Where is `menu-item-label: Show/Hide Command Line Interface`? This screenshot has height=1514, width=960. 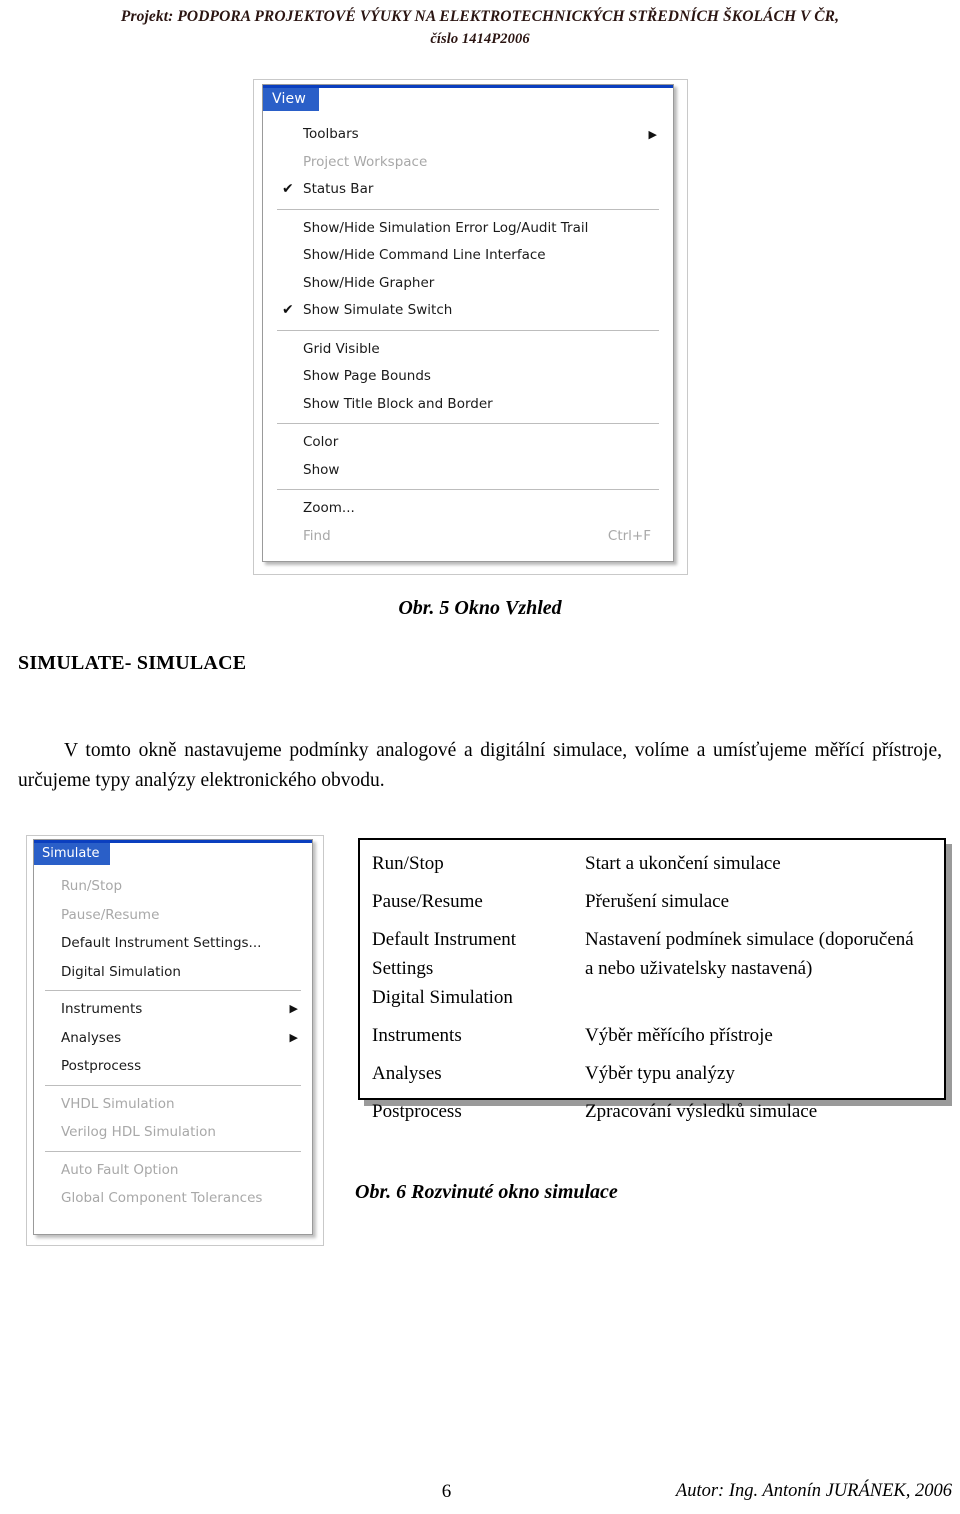 menu-item-label: Show/Hide Command Line Interface is located at coordinates (424, 255).